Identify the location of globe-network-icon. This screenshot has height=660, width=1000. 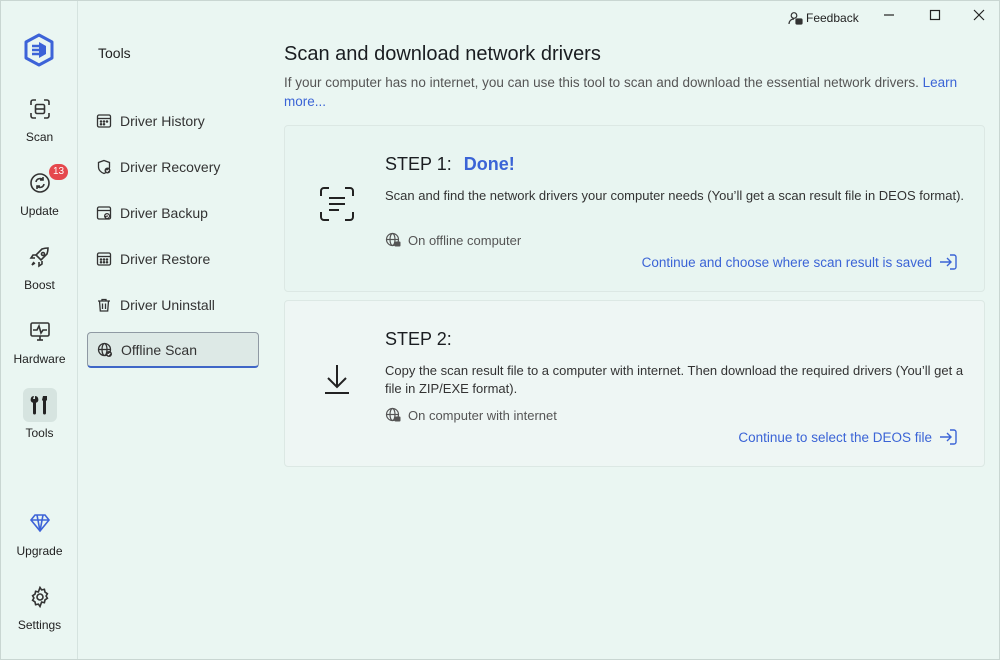
(393, 415).